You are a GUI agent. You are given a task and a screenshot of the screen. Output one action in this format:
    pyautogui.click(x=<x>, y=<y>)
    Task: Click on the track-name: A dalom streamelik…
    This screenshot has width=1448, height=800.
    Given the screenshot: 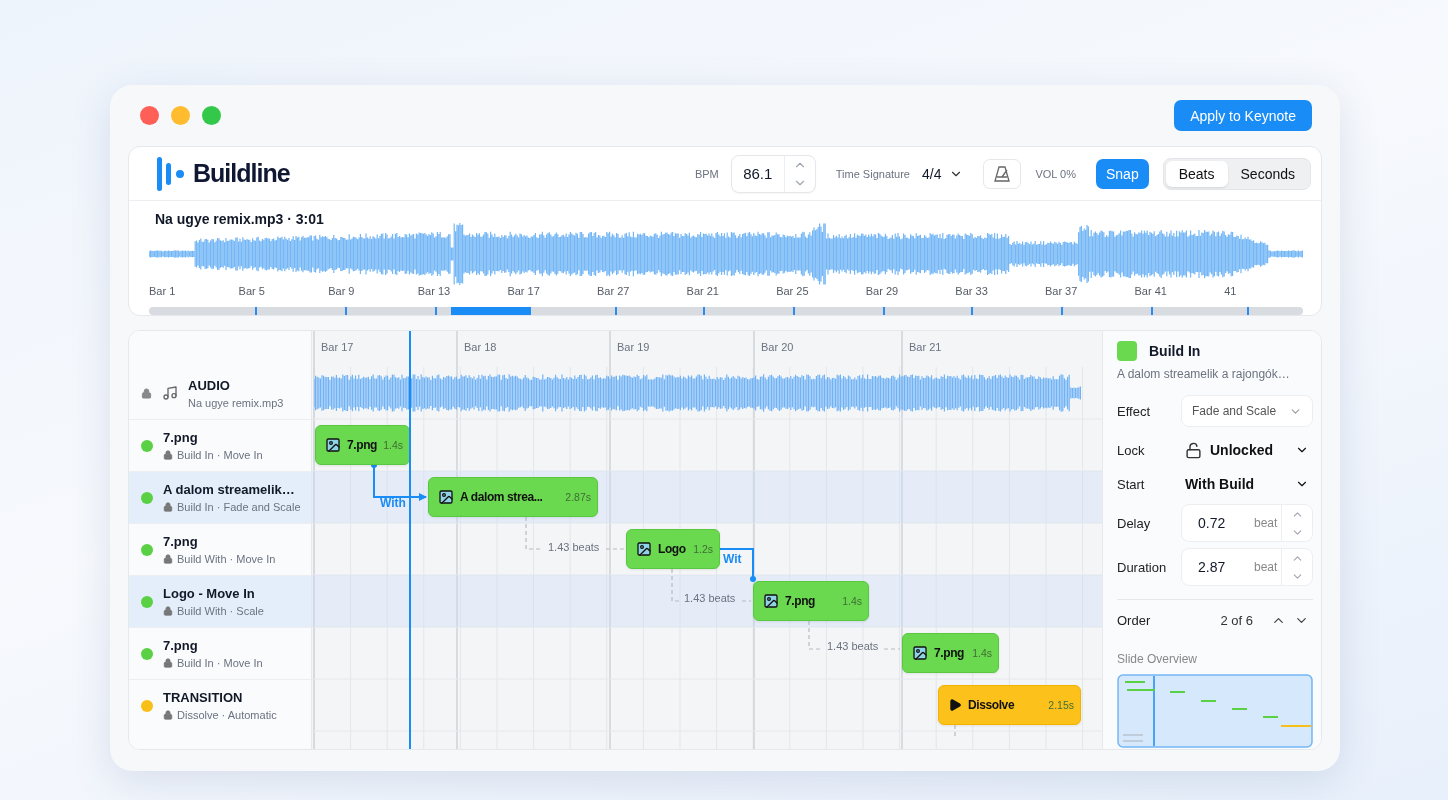 What is the action you would take?
    pyautogui.click(x=229, y=489)
    